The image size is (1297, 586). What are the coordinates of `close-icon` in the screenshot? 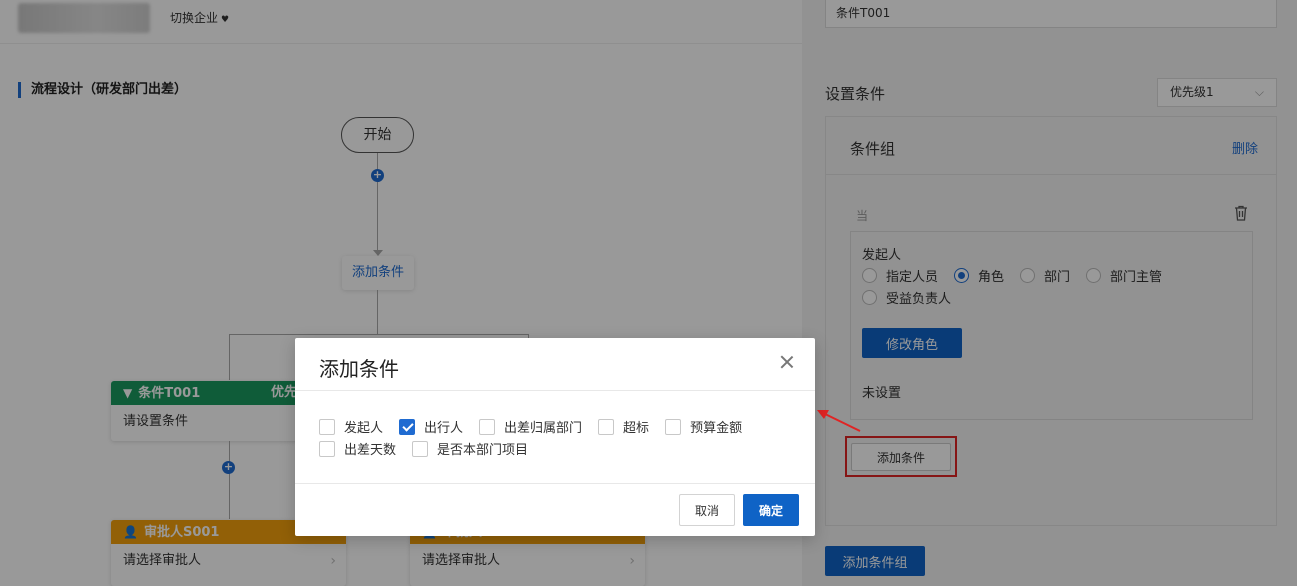 It's located at (787, 362).